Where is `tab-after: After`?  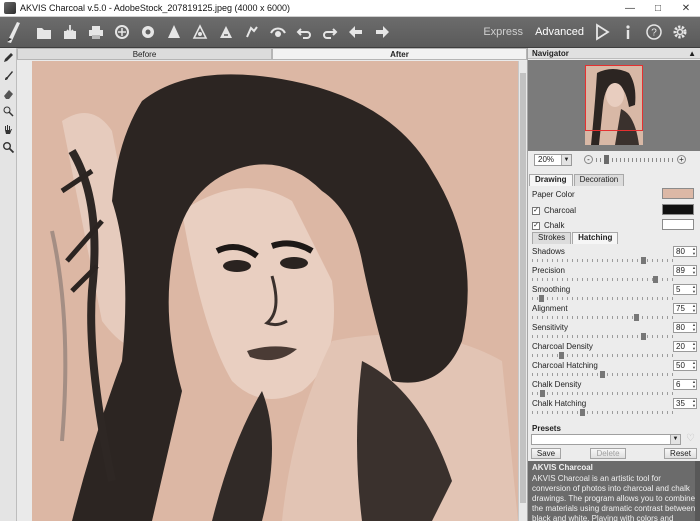
tab-after: After is located at coordinates (399, 54).